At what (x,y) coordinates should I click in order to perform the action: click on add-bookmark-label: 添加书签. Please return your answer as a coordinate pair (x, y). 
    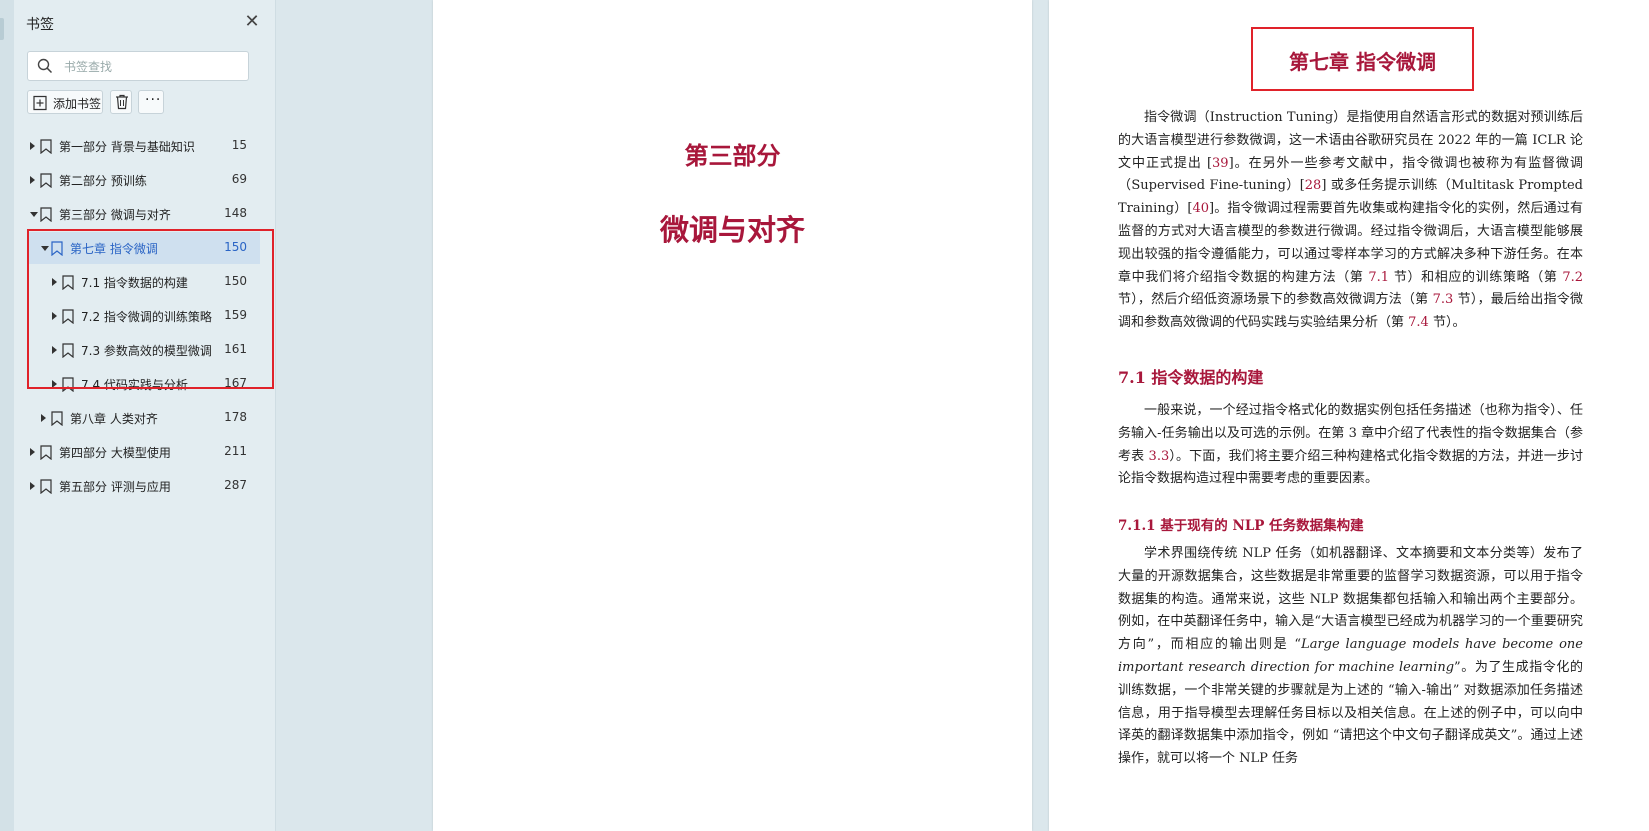
    Looking at the image, I should click on (77, 104).